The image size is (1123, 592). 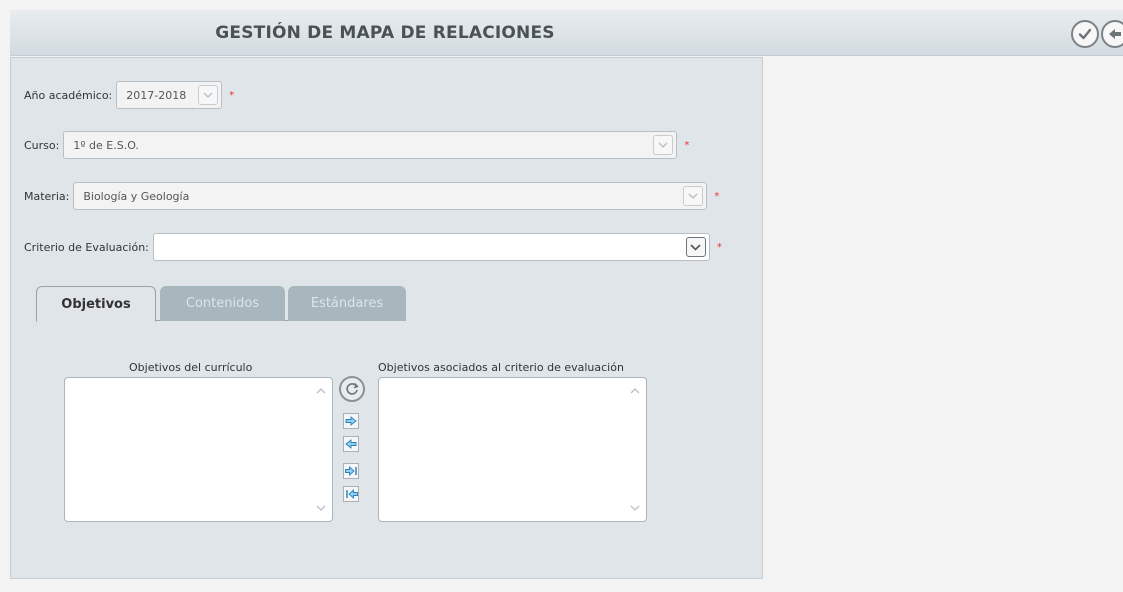 I want to click on course-select: 1º de E.S.O., so click(x=370, y=145).